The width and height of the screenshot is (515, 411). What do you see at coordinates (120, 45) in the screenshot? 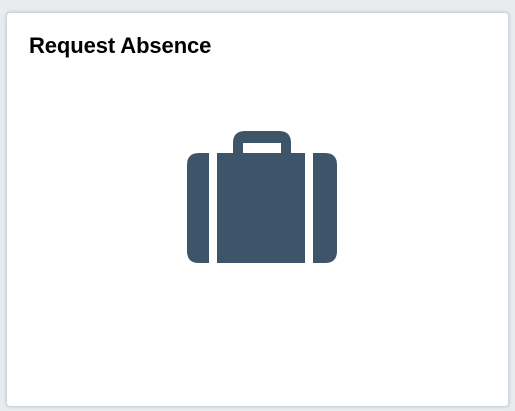
I see `tile-title: Request Absence` at bounding box center [120, 45].